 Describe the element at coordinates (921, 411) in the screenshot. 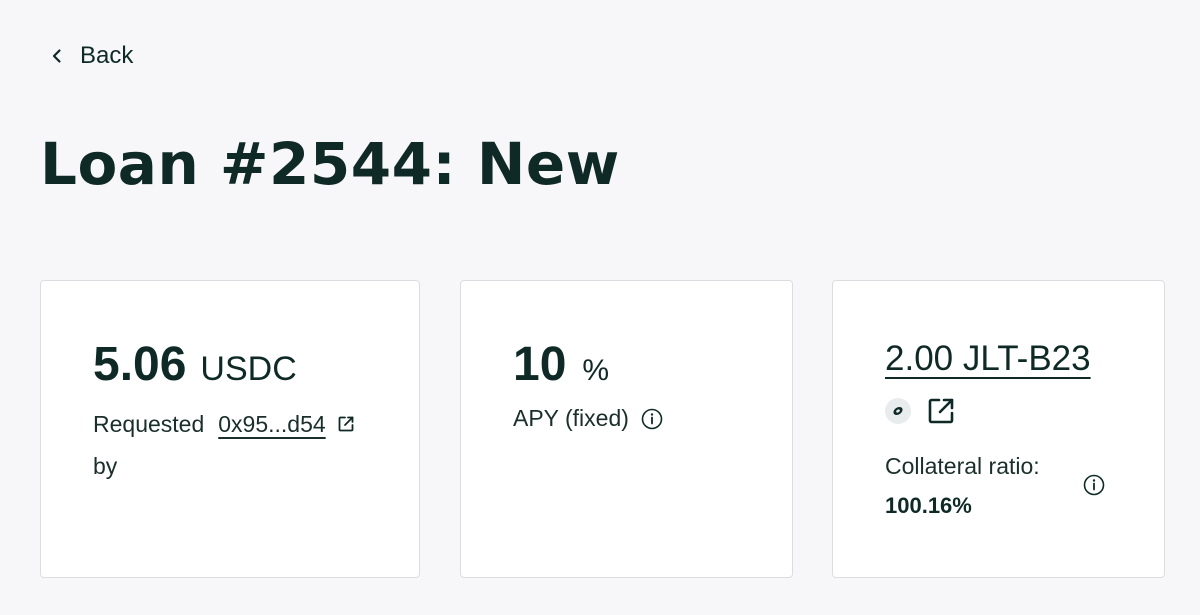

I see `collateral-icons` at that location.